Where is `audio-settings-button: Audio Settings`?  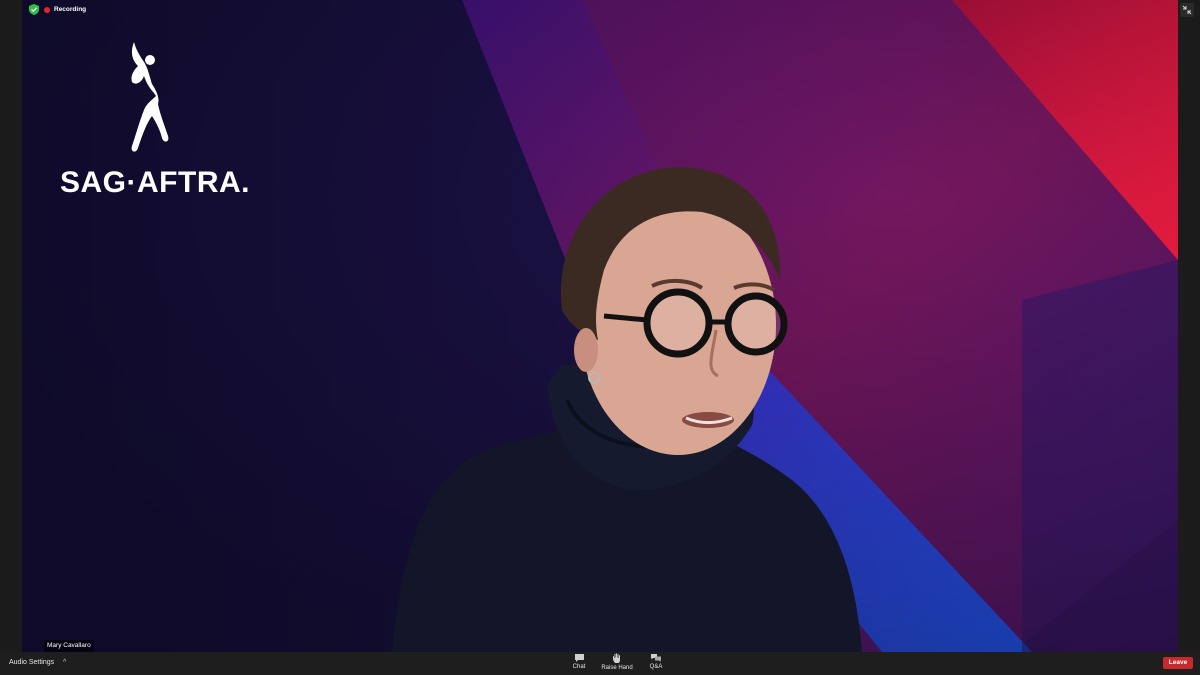 audio-settings-button: Audio Settings is located at coordinates (31, 663).